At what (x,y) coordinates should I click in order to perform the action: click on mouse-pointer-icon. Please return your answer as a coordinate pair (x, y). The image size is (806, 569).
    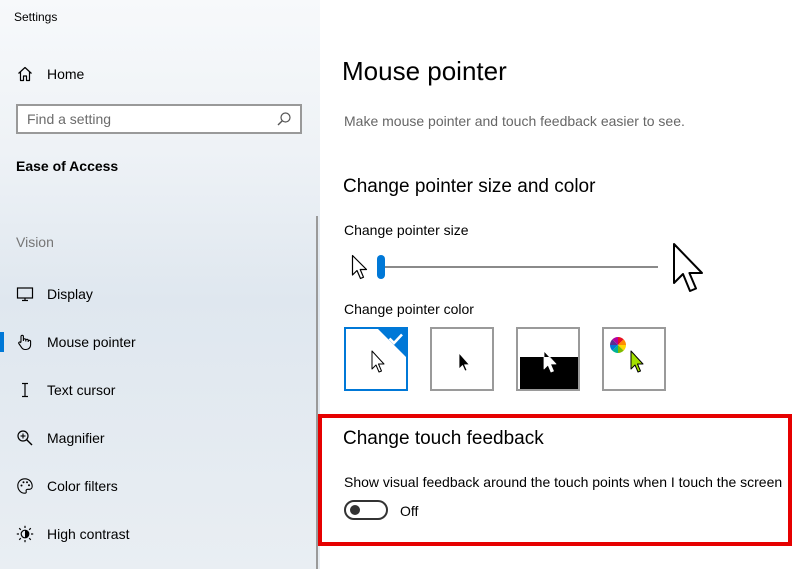
    Looking at the image, I should click on (25, 342).